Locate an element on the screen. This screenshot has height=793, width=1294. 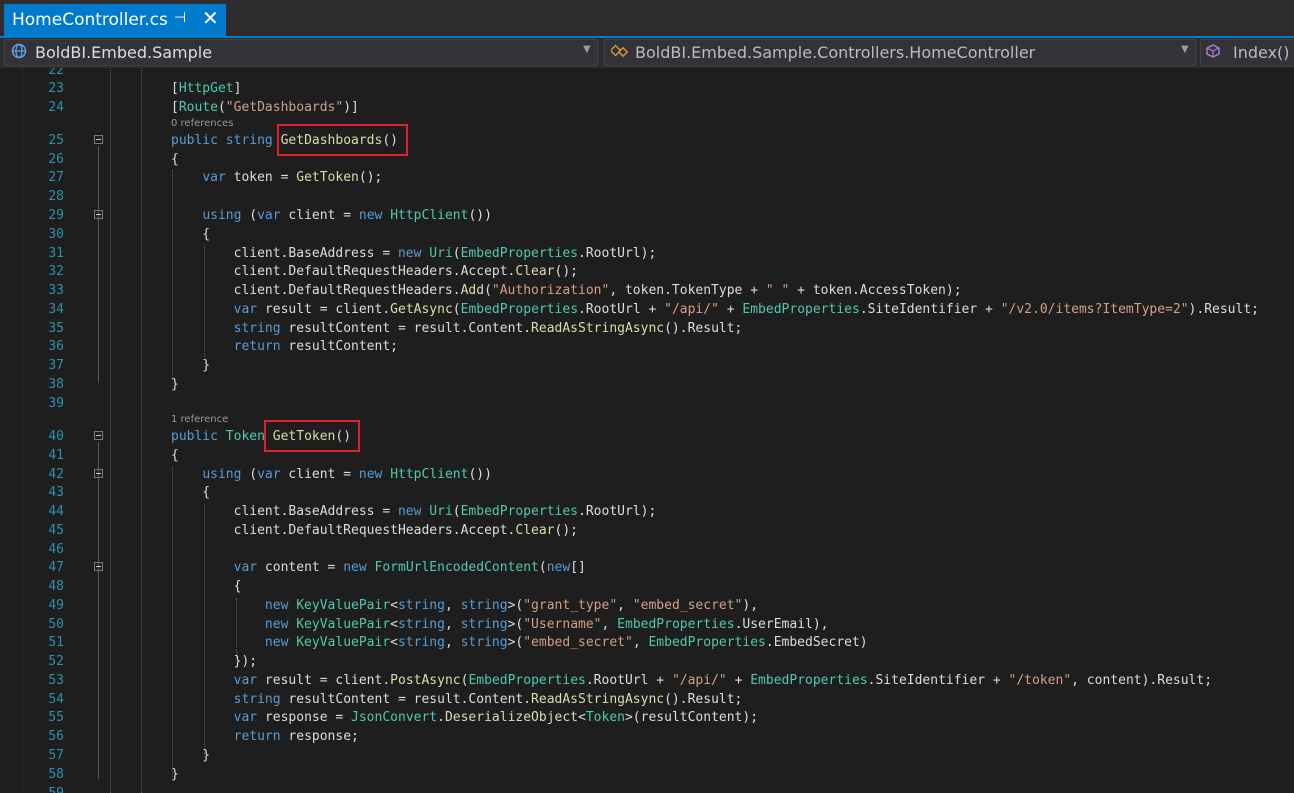
class-icon is located at coordinates (619, 53).